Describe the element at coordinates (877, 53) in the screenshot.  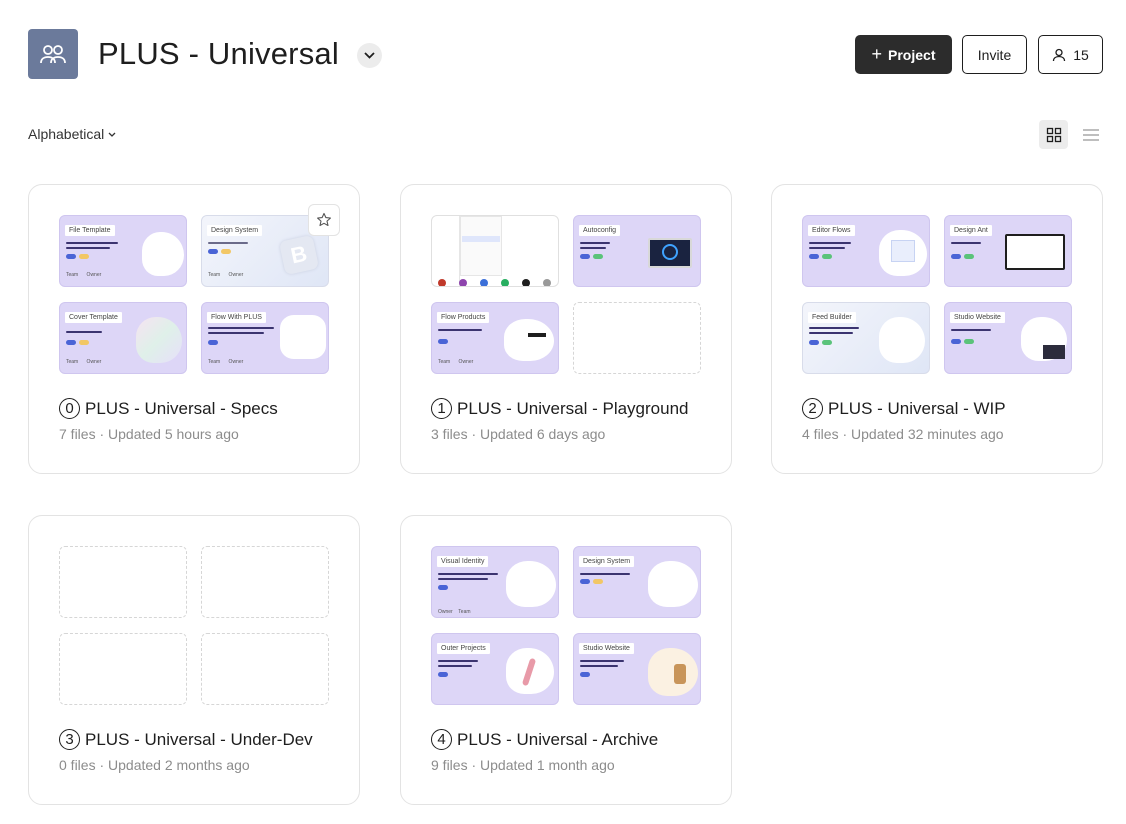
I see `plus-icon: +` at that location.